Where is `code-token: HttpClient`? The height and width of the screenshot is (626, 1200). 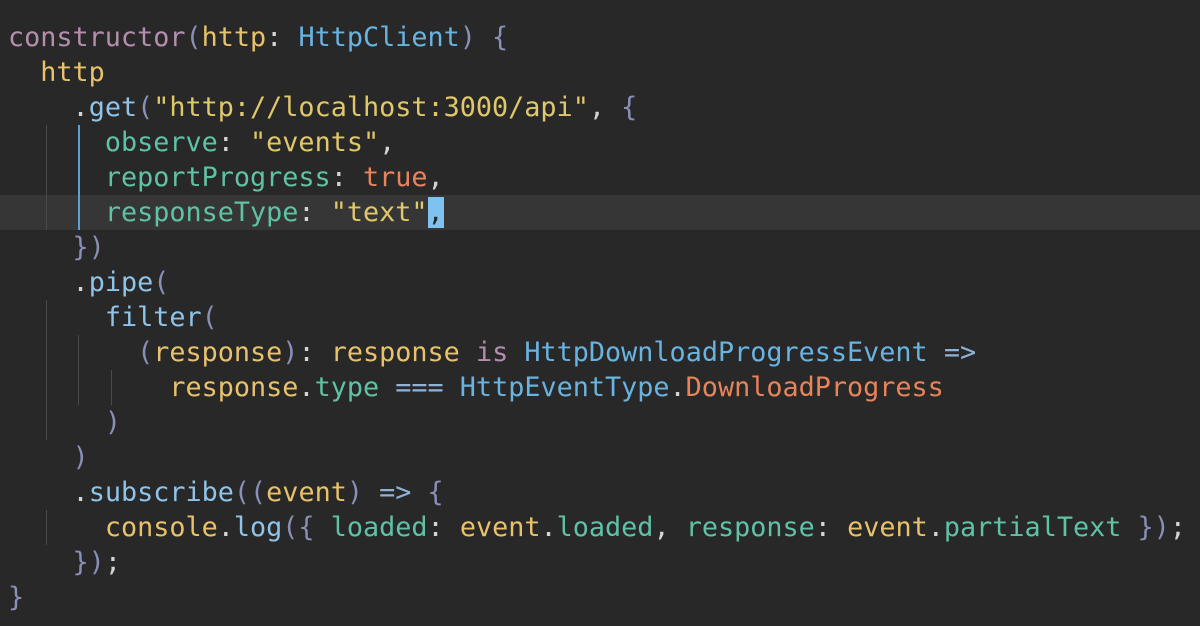 code-token: HttpClient is located at coordinates (379, 37).